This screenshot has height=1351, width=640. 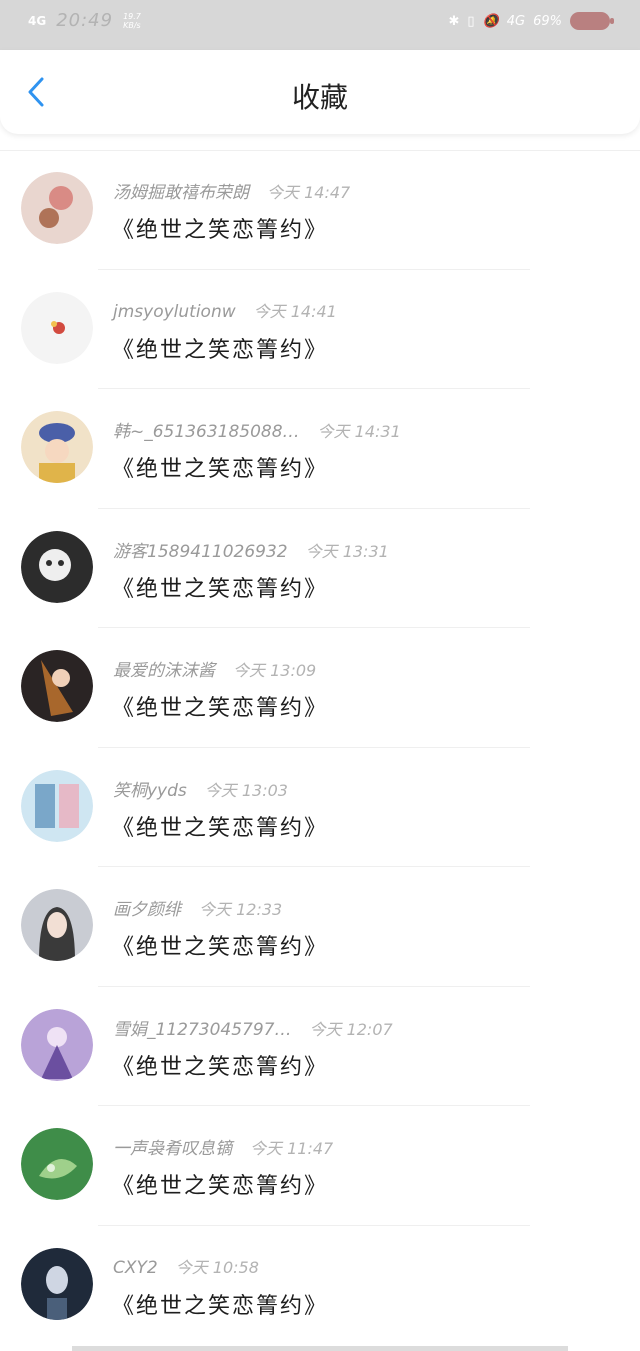 I want to click on bottom-indicator, so click(x=320, y=1348).